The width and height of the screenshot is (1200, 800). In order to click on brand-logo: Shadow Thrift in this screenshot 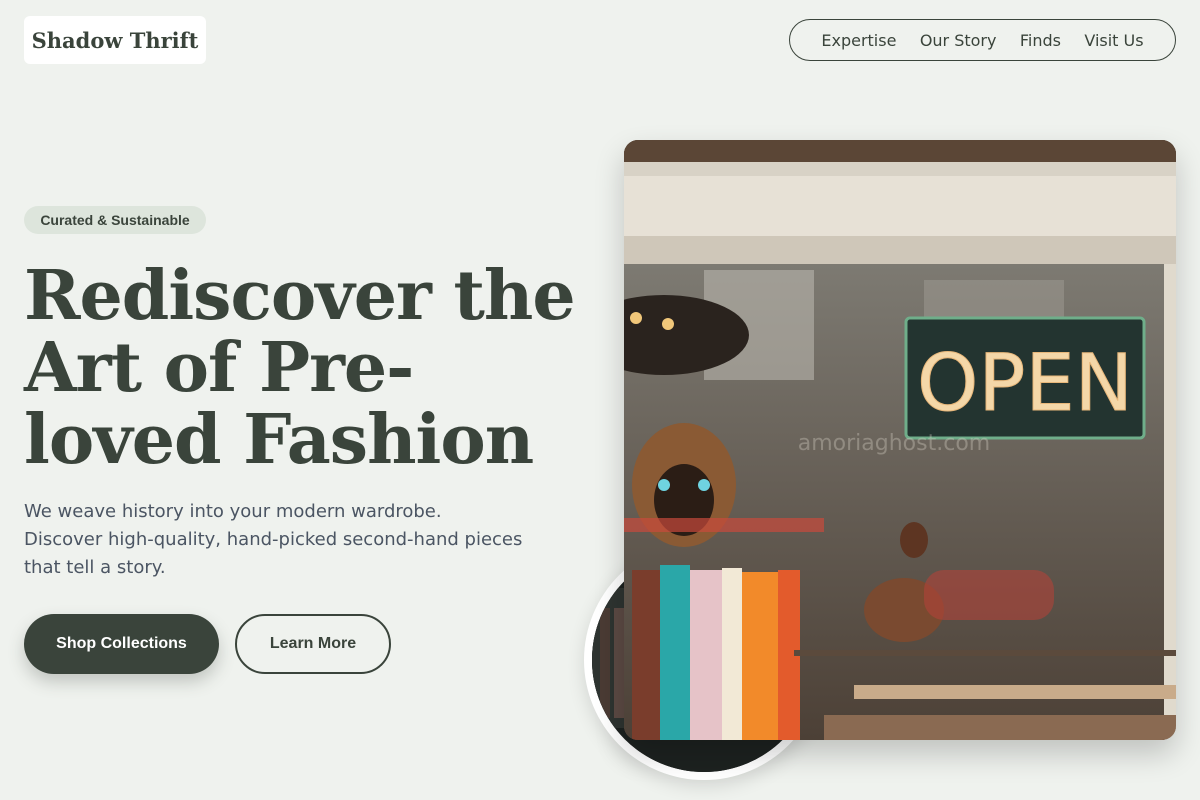, I will do `click(115, 40)`.